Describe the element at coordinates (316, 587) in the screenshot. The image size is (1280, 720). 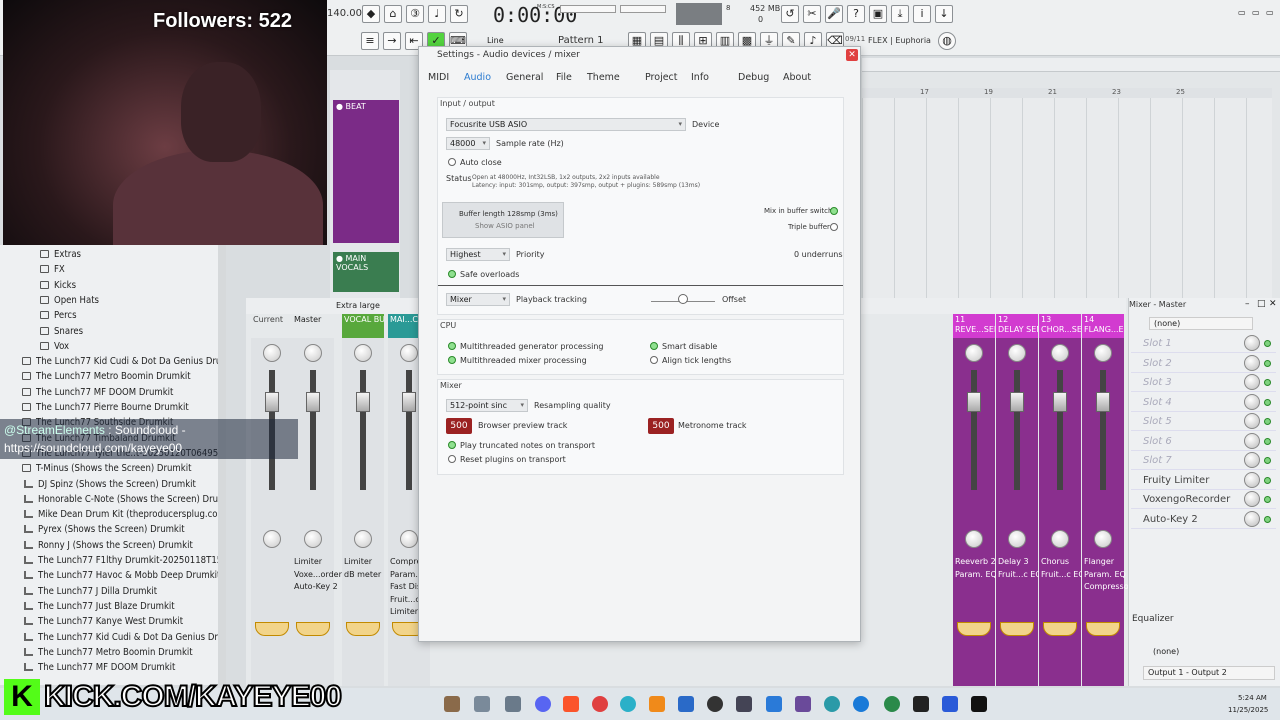
I see `mixer-effect-label: Auto-Key 2` at that location.